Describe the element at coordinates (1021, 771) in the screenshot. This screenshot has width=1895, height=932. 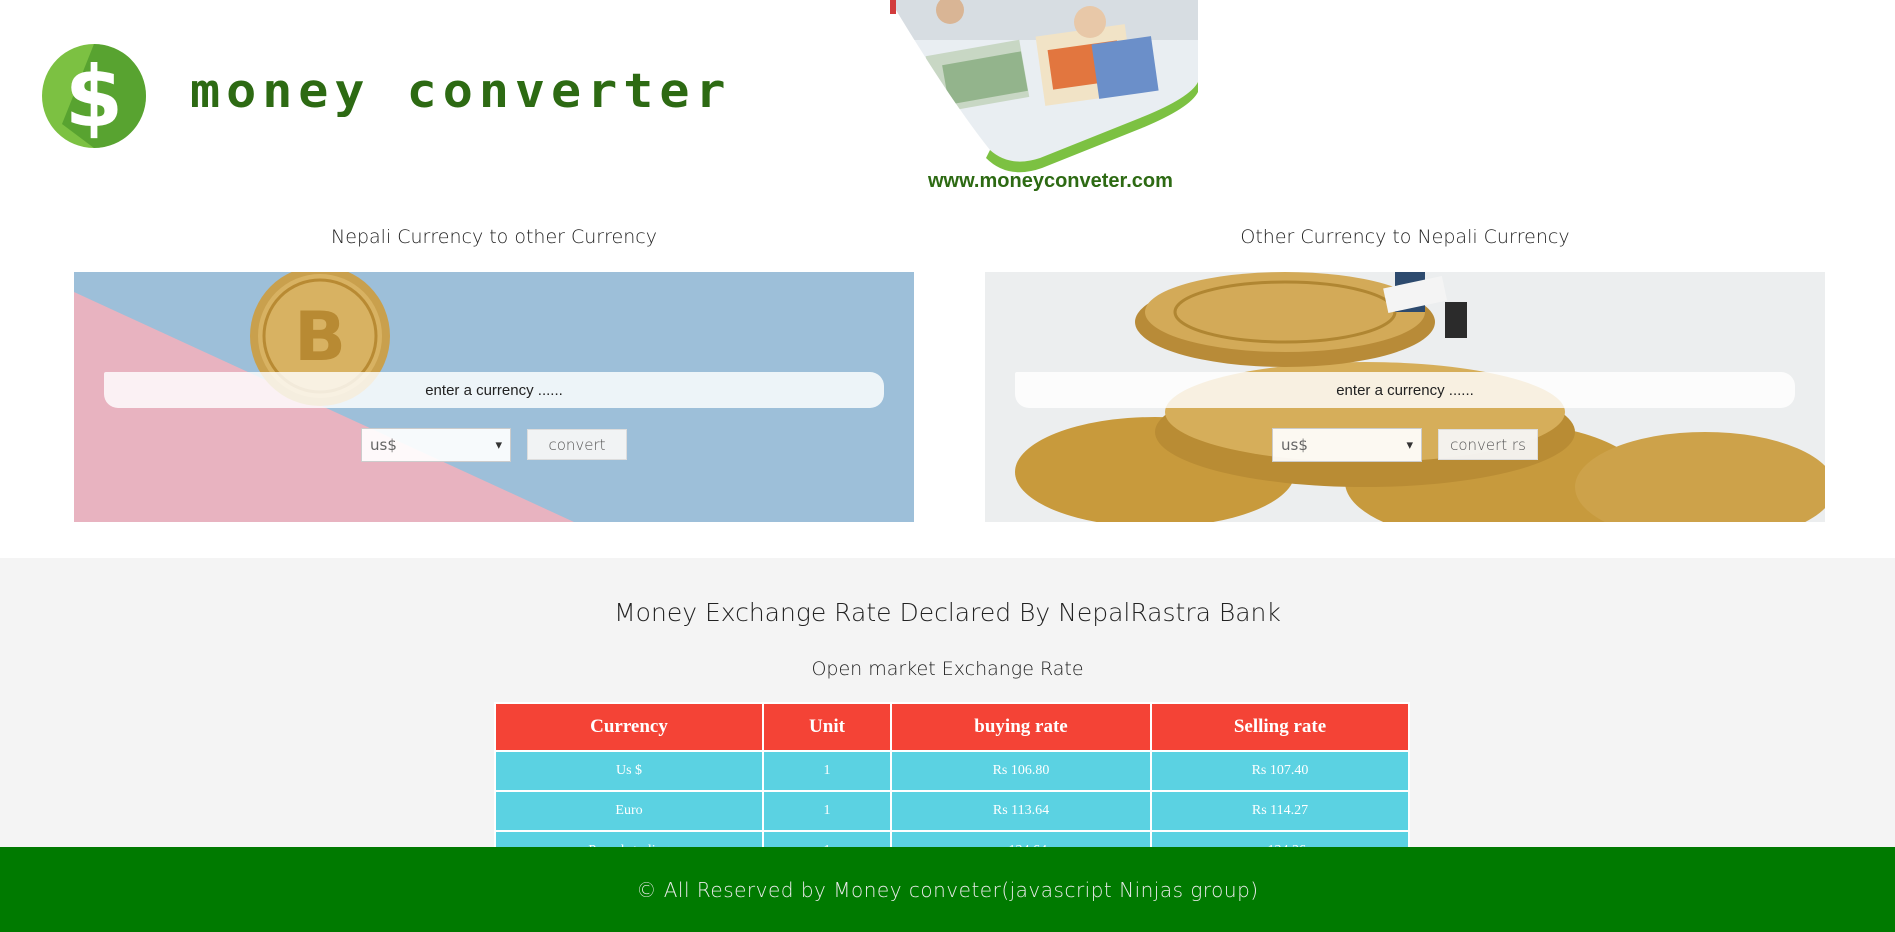
I see `cell-buying-rate: Rs 106.80` at that location.